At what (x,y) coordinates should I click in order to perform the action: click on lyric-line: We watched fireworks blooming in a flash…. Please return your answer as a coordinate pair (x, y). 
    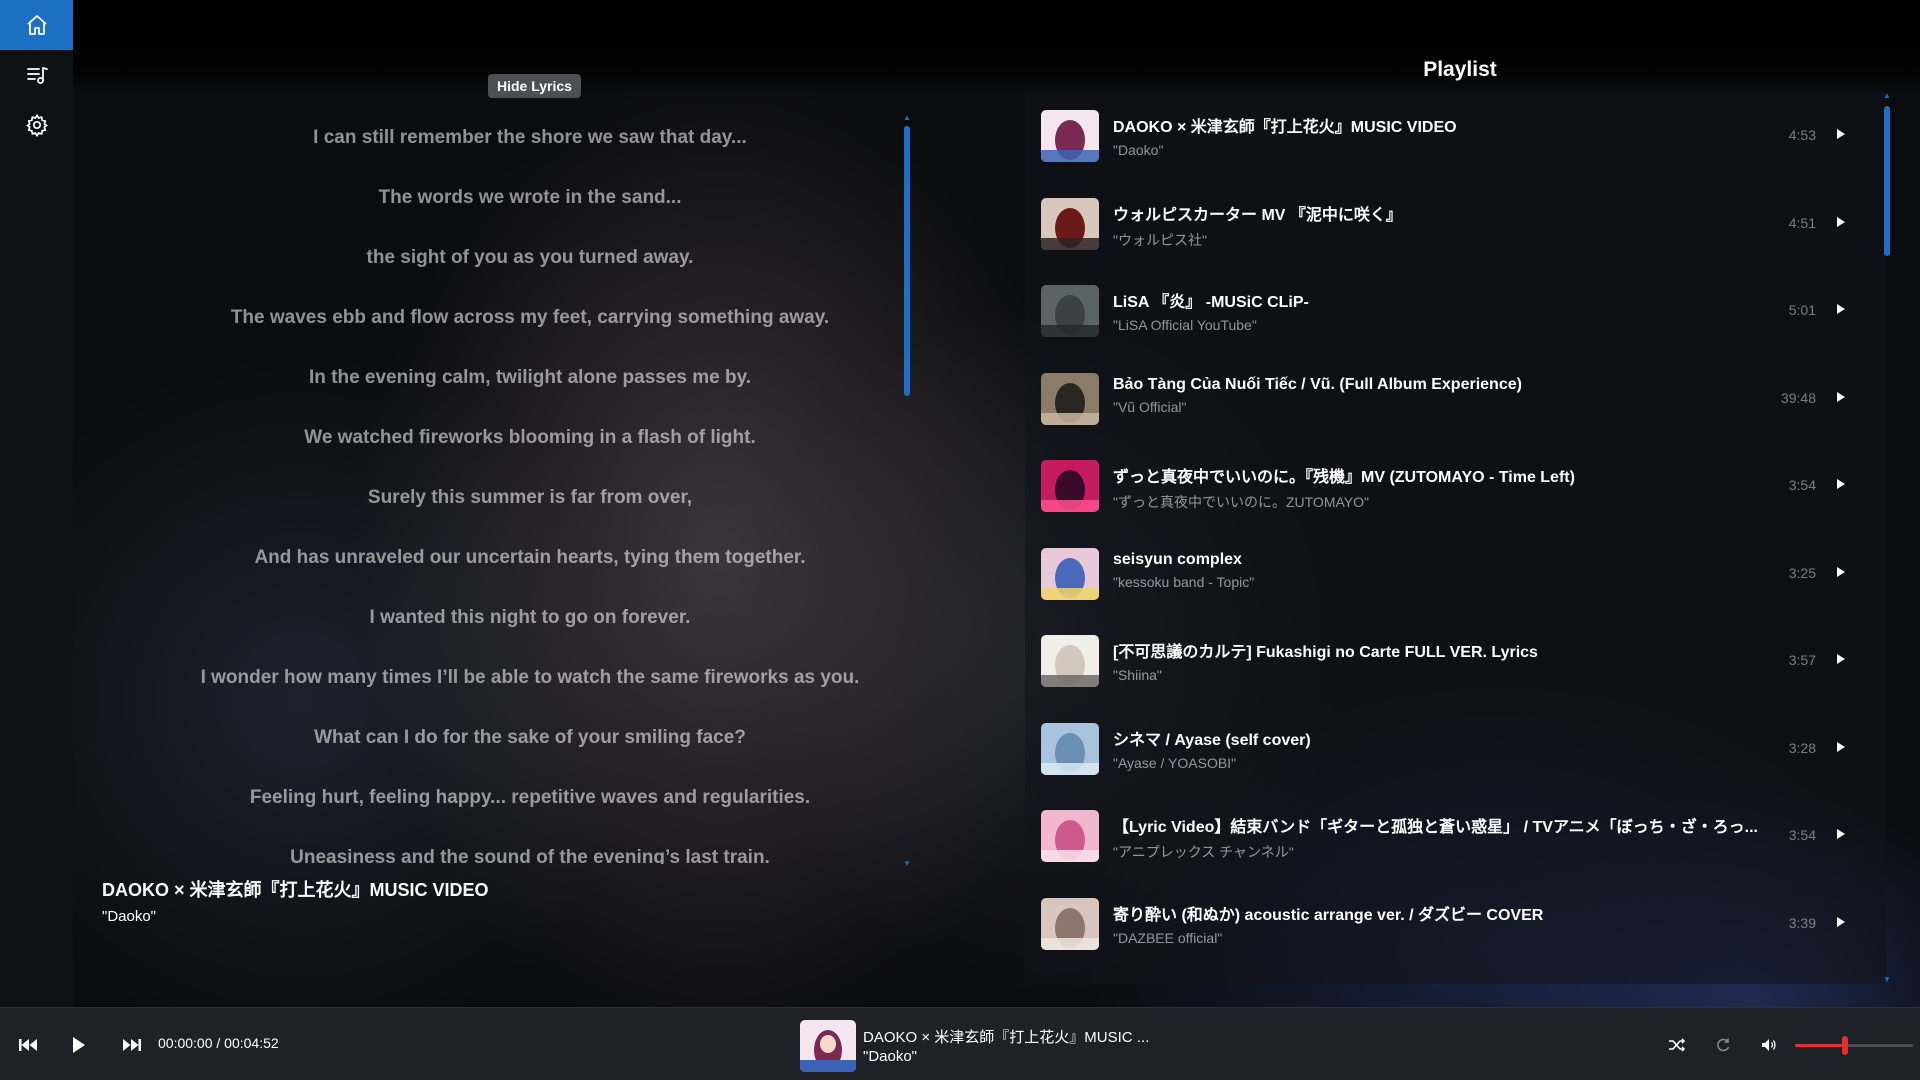
    Looking at the image, I should click on (530, 437).